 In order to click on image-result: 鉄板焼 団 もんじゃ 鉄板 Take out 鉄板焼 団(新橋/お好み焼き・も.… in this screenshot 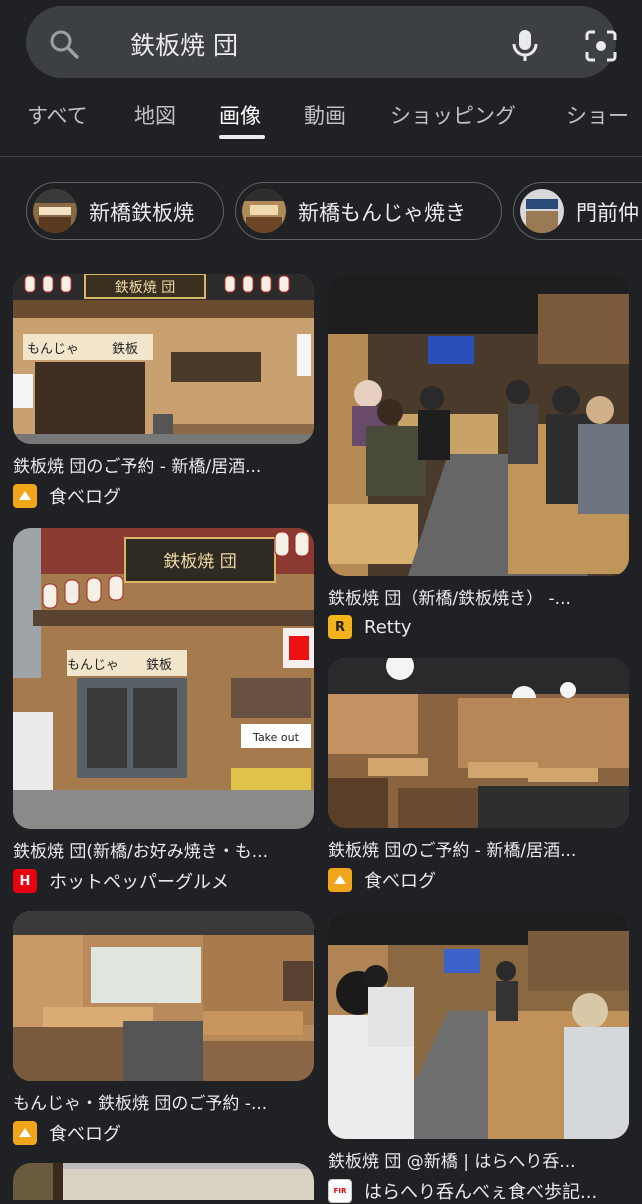, I will do `click(163, 711)`.